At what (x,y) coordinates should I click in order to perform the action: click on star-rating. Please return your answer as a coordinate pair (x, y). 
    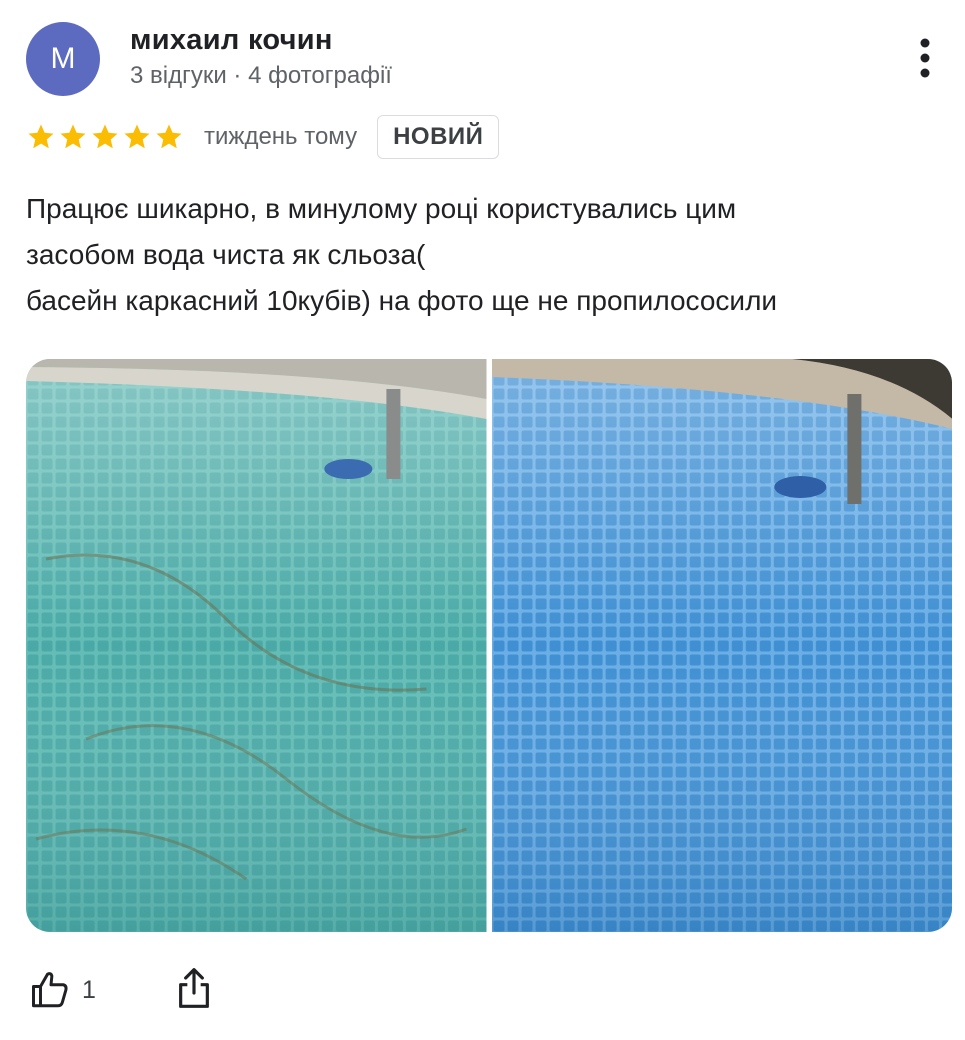
    Looking at the image, I should click on (105, 137).